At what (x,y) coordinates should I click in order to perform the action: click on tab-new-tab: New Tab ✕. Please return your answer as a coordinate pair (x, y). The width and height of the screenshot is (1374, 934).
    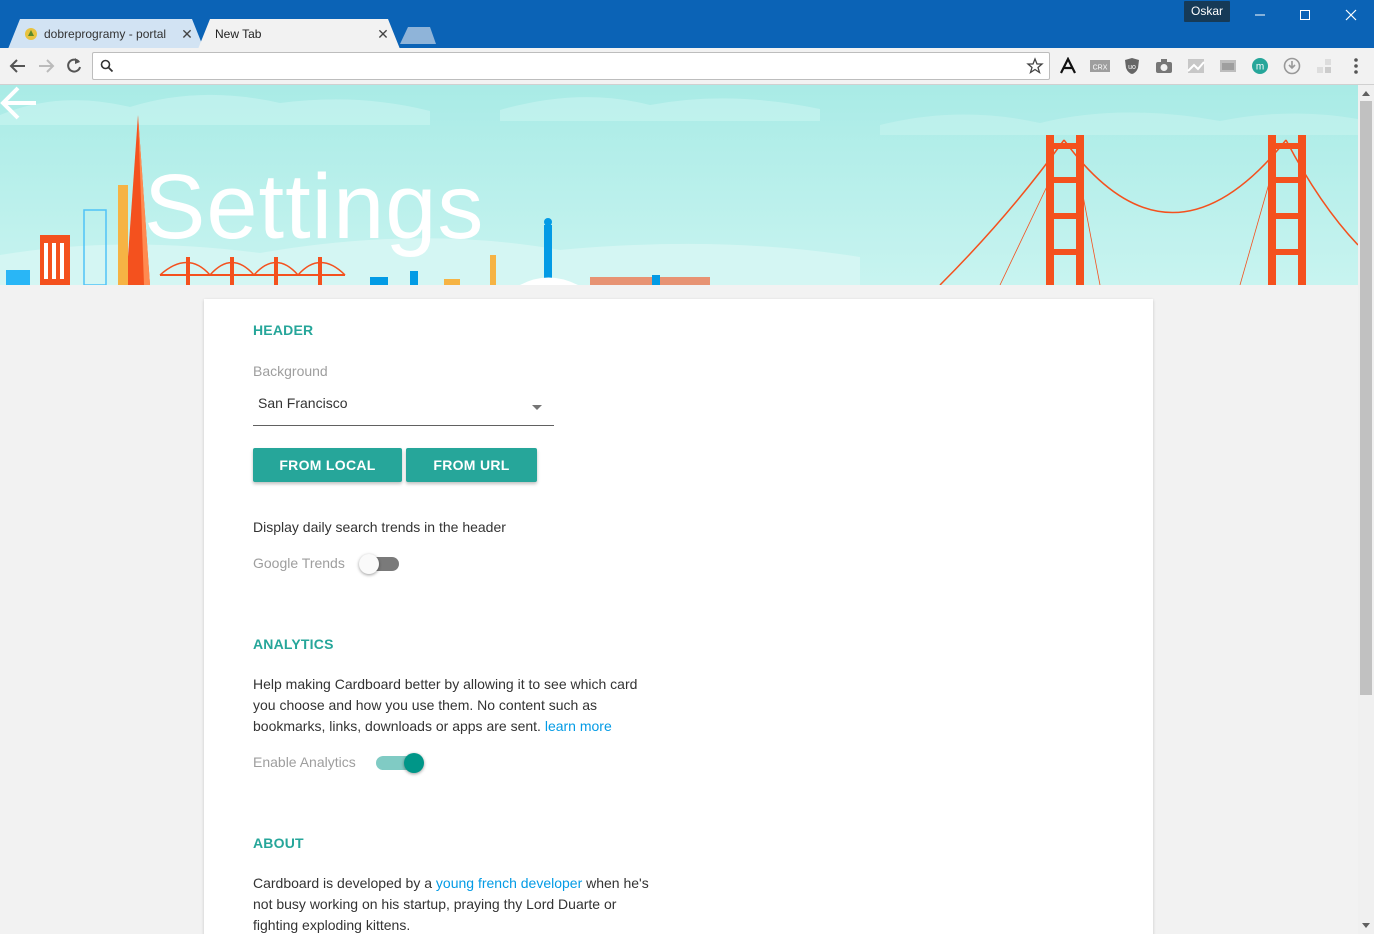
    Looking at the image, I should click on (299, 34).